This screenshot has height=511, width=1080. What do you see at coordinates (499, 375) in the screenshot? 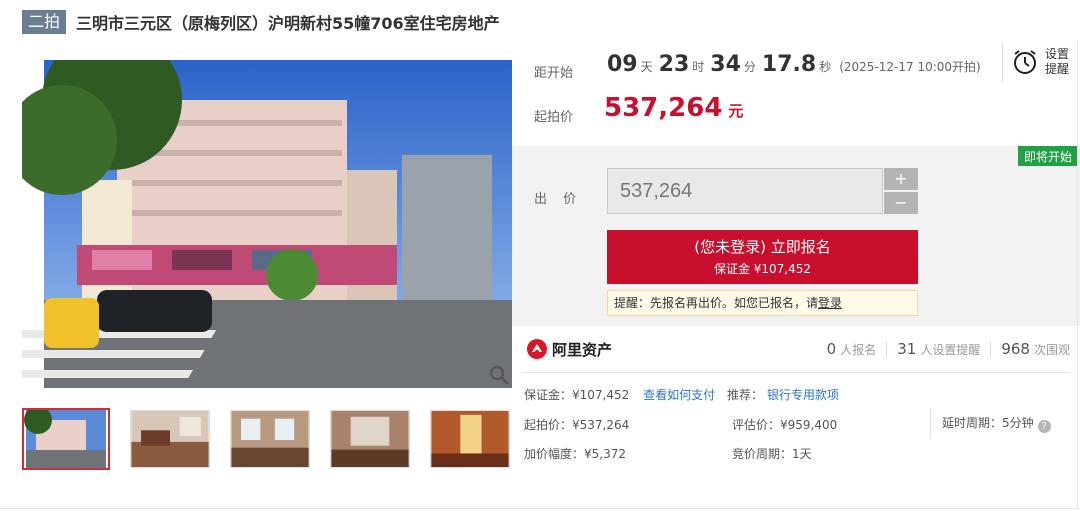
I see `zoom-icon` at bounding box center [499, 375].